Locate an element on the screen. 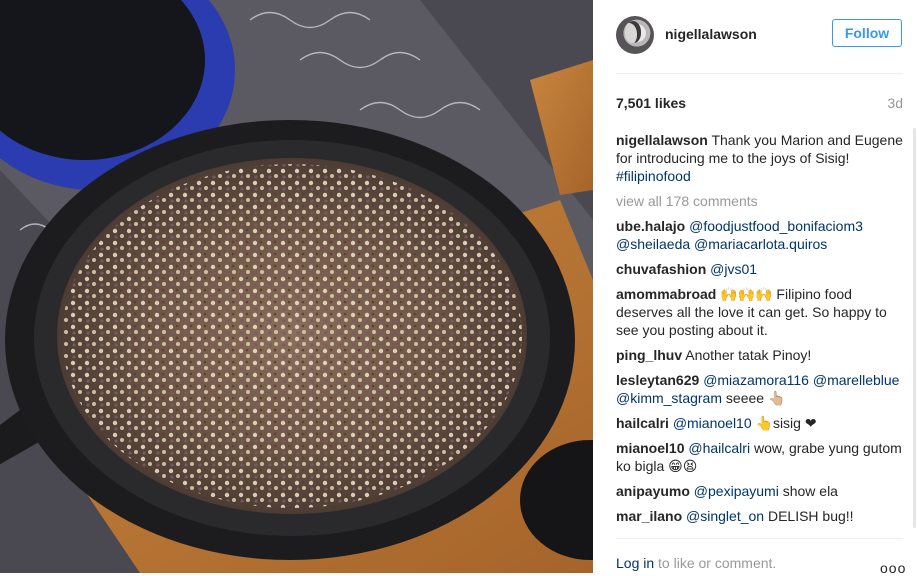 The height and width of the screenshot is (576, 918). comment-username: ping_lhuv is located at coordinates (649, 355).